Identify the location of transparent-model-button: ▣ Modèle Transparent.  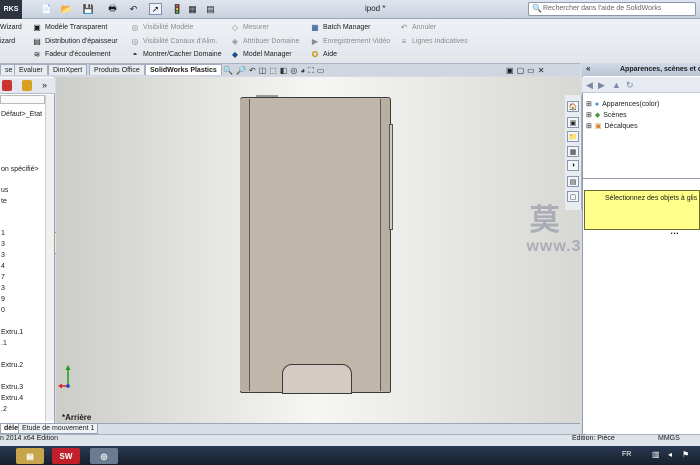
(69, 27).